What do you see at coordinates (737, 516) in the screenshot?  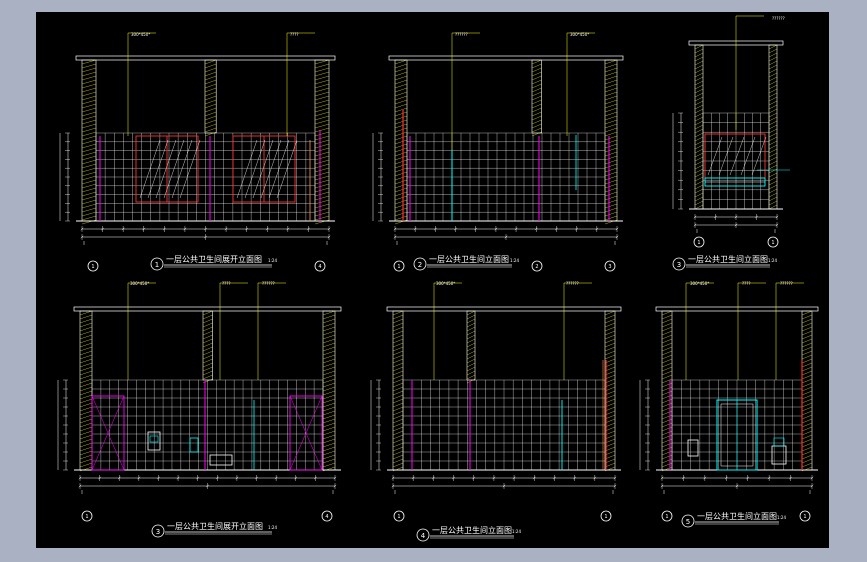 I see `title-text-6: 一层公共卫生间立面图` at bounding box center [737, 516].